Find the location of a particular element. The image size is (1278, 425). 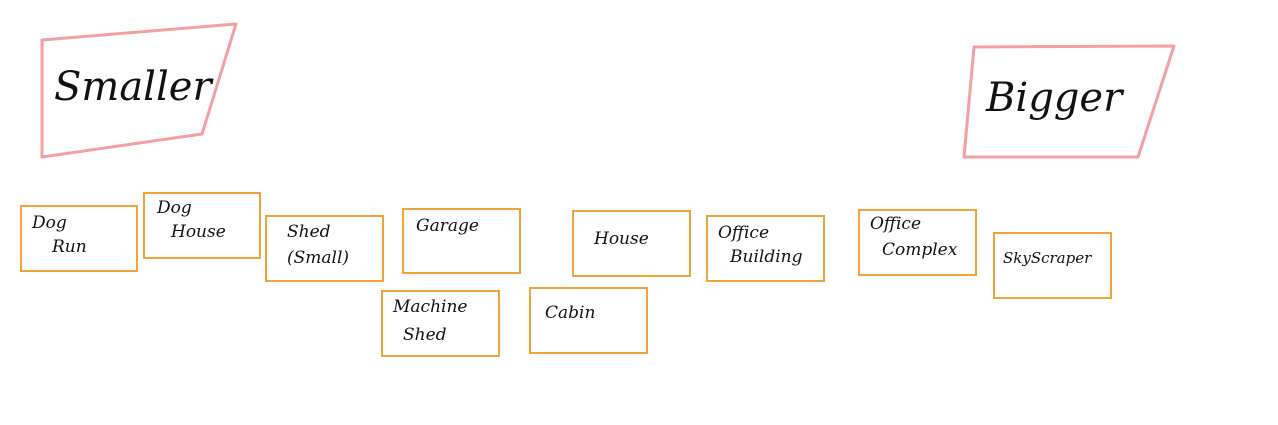

card-machine-shed: Machine Shed is located at coordinates (440, 323).